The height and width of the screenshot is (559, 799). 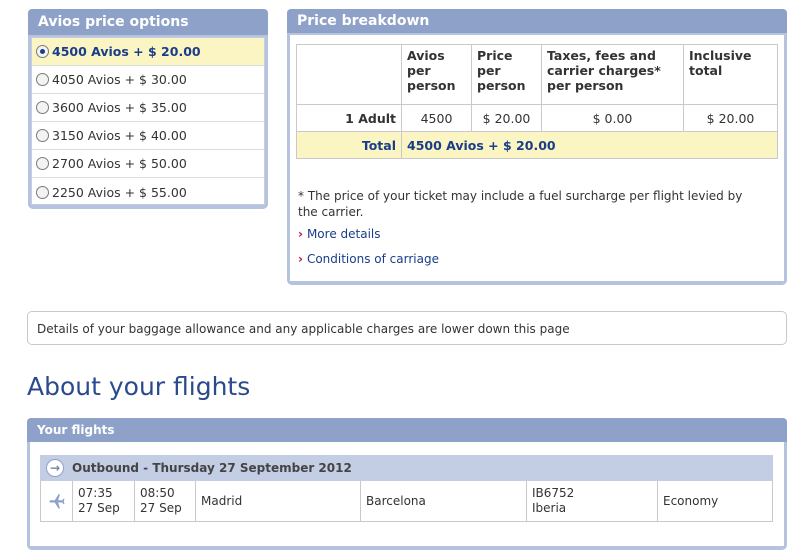 What do you see at coordinates (549, 508) in the screenshot?
I see `carrier-name: Iberia` at bounding box center [549, 508].